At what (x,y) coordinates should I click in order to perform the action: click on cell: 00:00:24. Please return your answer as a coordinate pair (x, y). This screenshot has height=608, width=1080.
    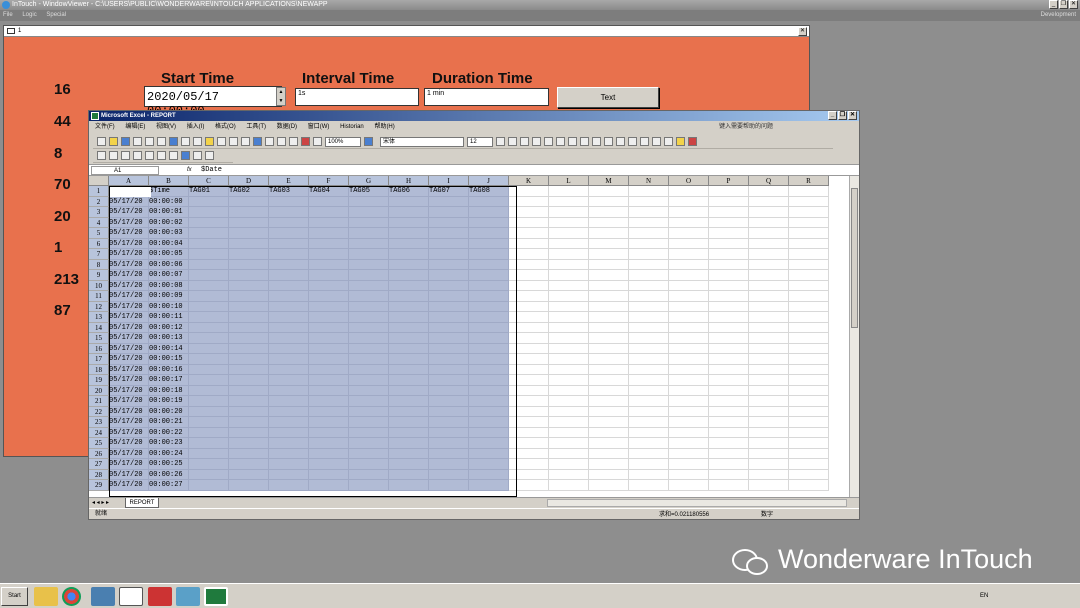
    Looking at the image, I should click on (169, 453).